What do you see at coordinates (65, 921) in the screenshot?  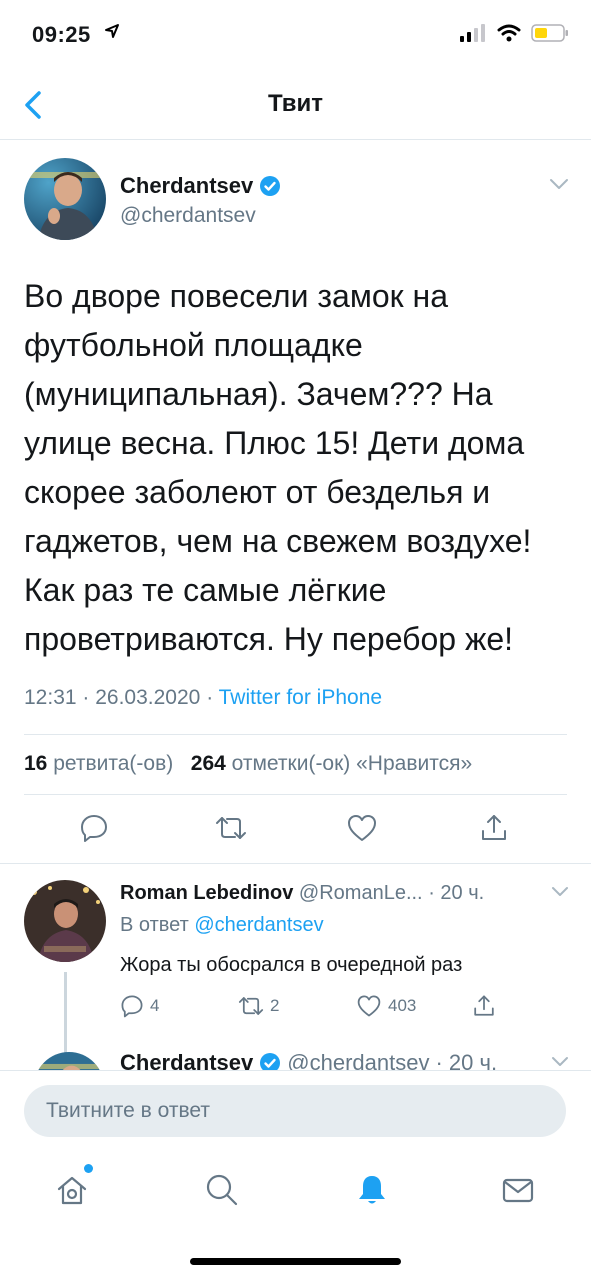 I see `reply-author-avatar` at bounding box center [65, 921].